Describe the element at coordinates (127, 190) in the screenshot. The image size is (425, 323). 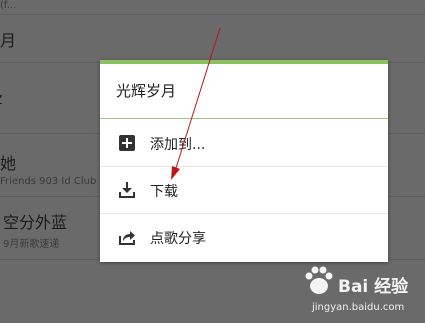
I see `download-icon` at that location.